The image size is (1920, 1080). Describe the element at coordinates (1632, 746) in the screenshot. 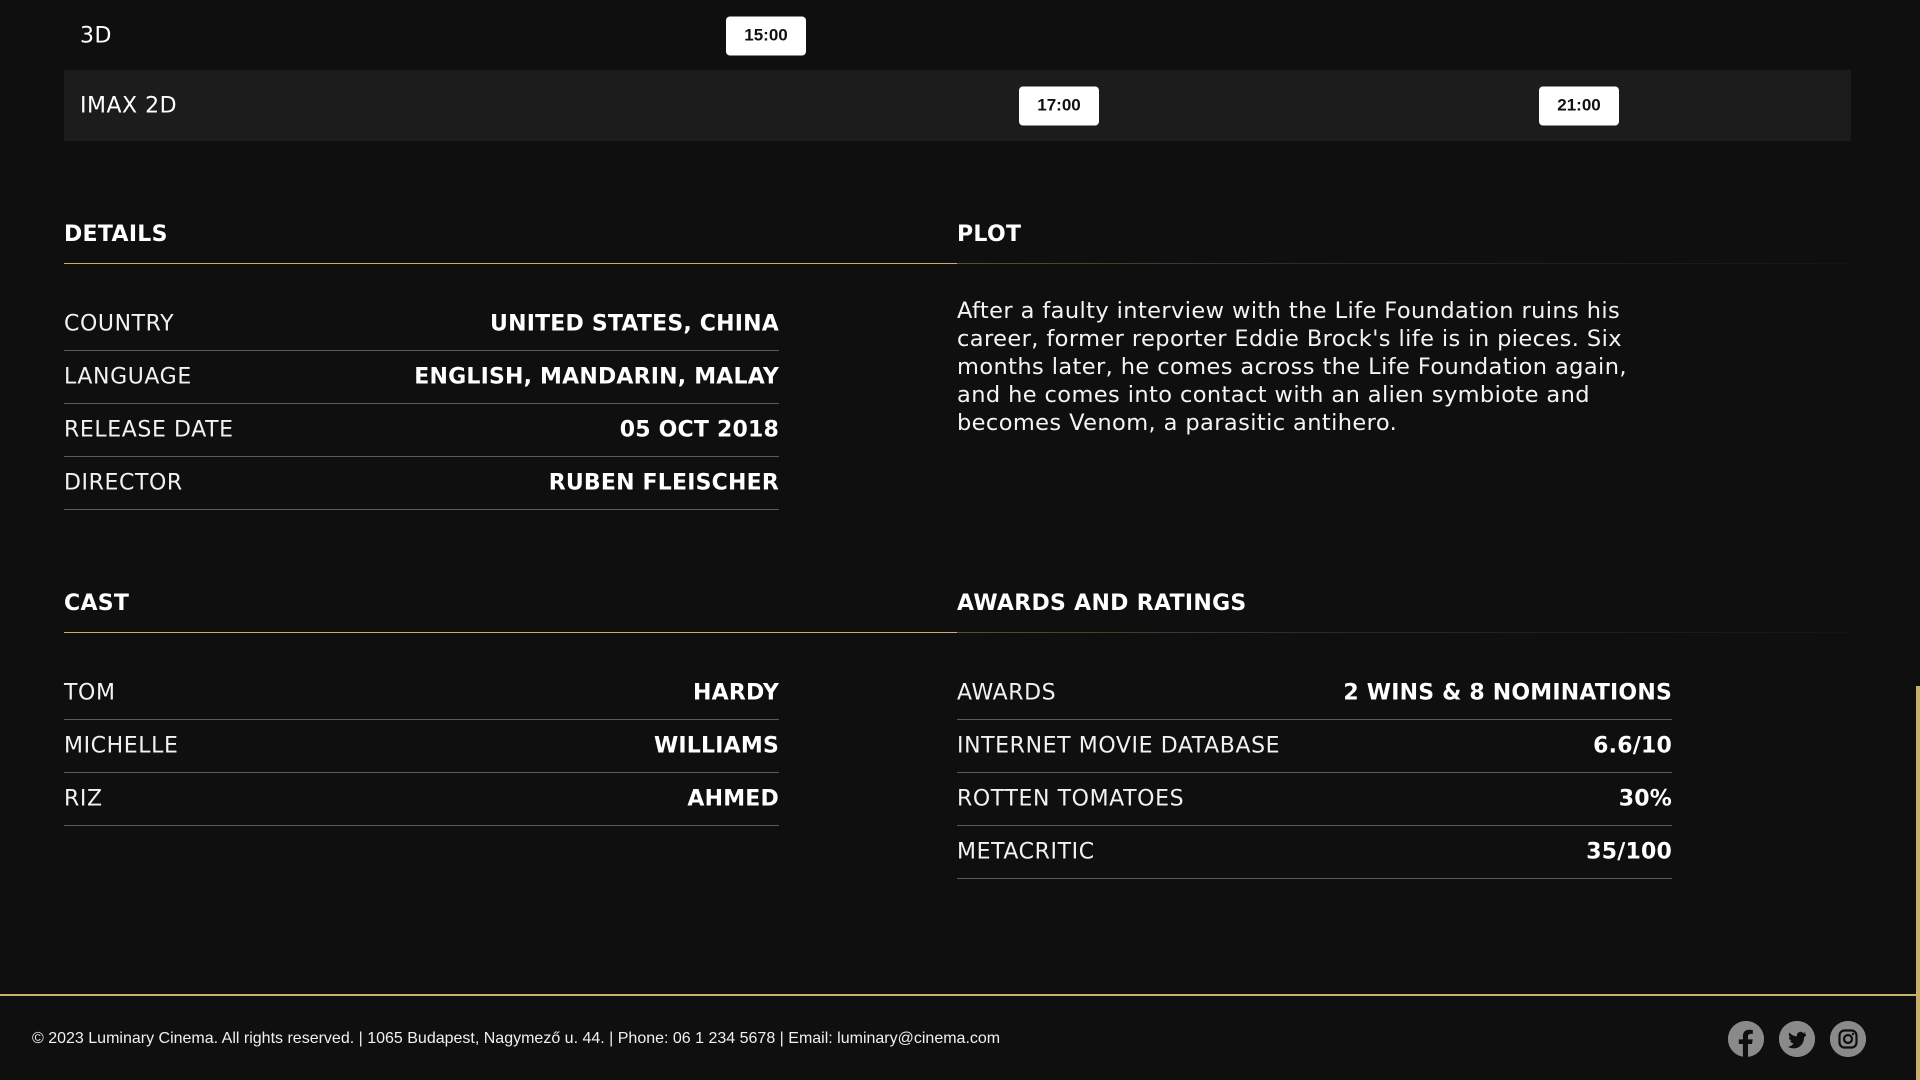

I see `awards-value: 6.6/10` at that location.